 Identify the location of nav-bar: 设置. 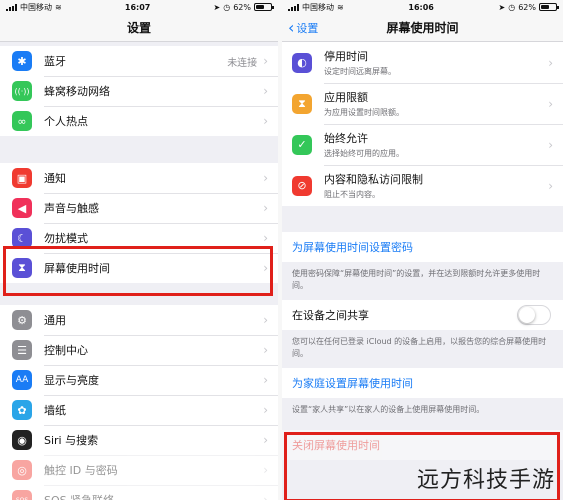
(139, 28).